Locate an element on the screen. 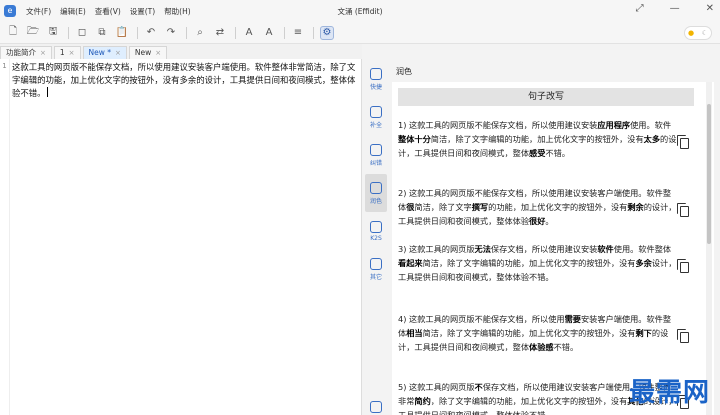  line-number: 1 is located at coordinates (5, 237).